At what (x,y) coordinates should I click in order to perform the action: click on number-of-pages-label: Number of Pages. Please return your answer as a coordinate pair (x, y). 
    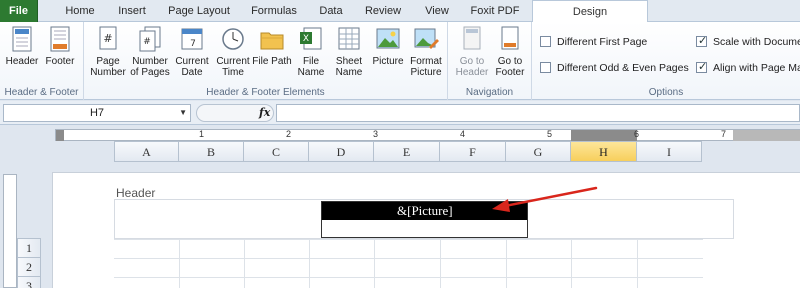
    Looking at the image, I should click on (150, 67).